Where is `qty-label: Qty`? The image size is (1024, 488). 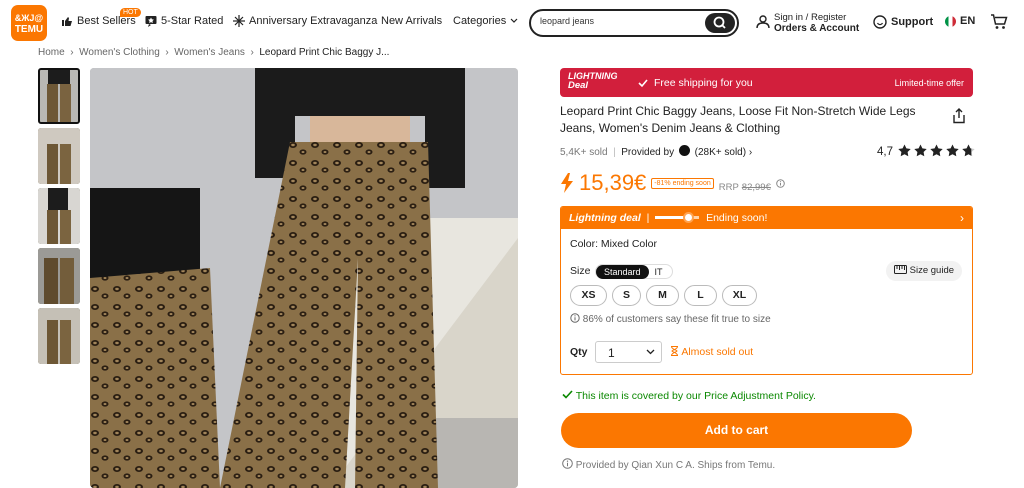
qty-label: Qty is located at coordinates (579, 352).